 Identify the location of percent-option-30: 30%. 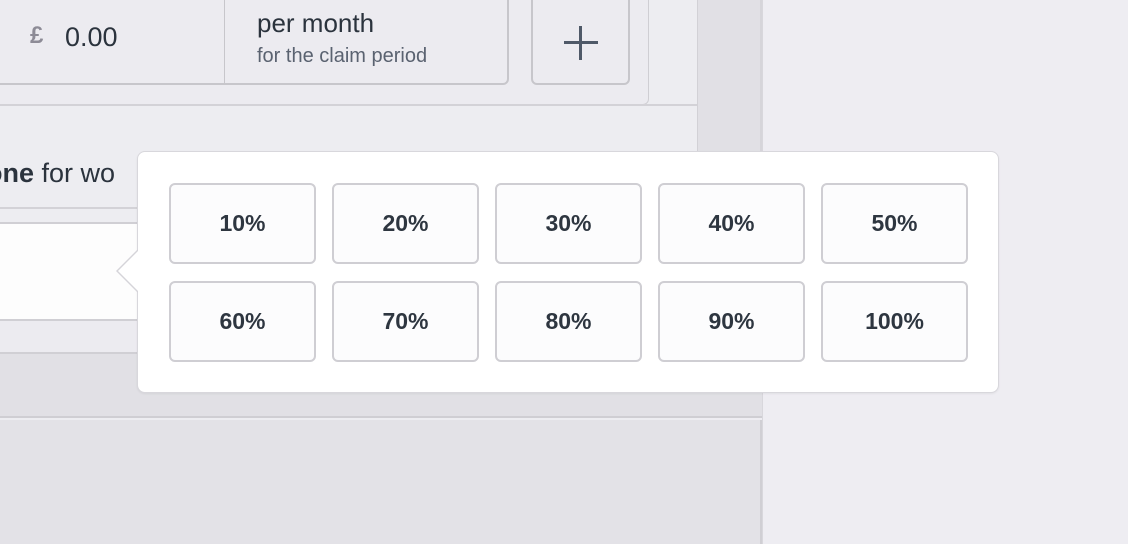
(568, 223).